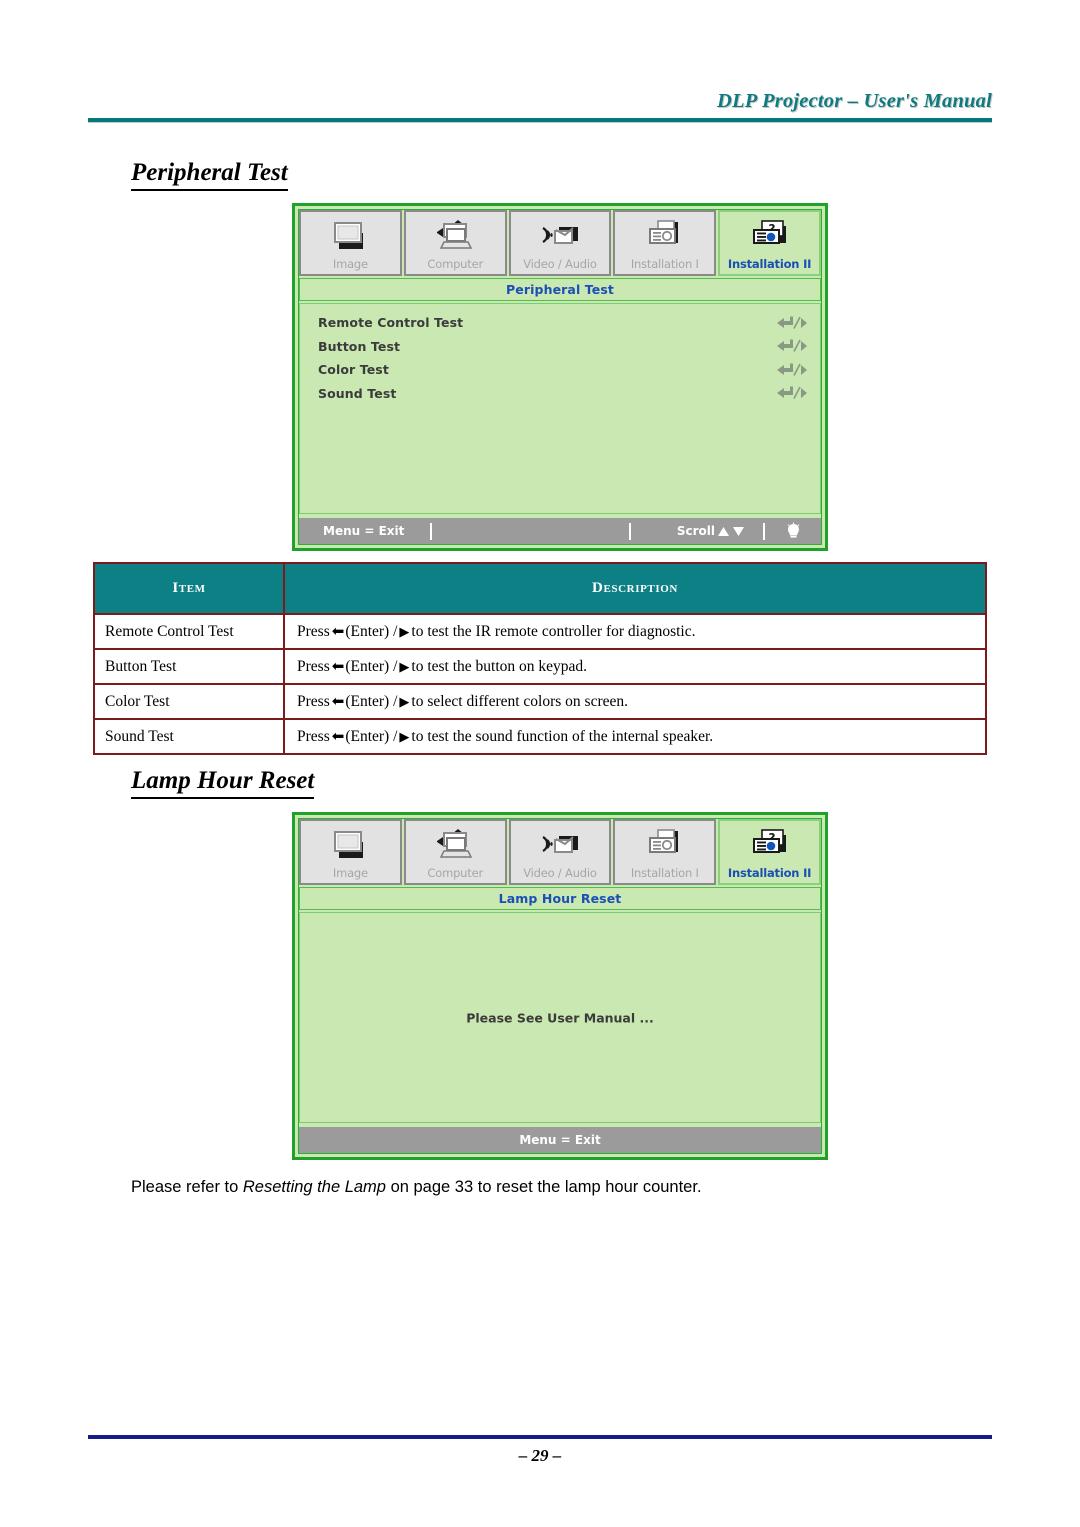 This screenshot has height=1527, width=1080. I want to click on lamp-bulb-icon, so click(793, 531).